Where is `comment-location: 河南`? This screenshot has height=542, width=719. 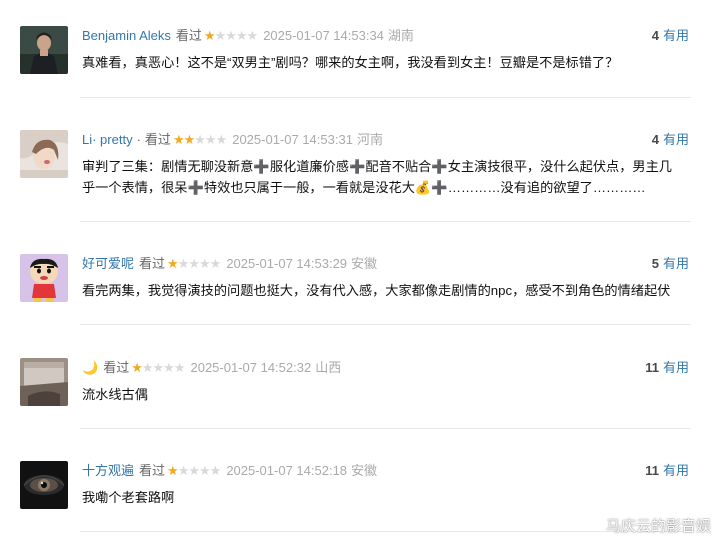
comment-location: 河南 is located at coordinates (369, 139).